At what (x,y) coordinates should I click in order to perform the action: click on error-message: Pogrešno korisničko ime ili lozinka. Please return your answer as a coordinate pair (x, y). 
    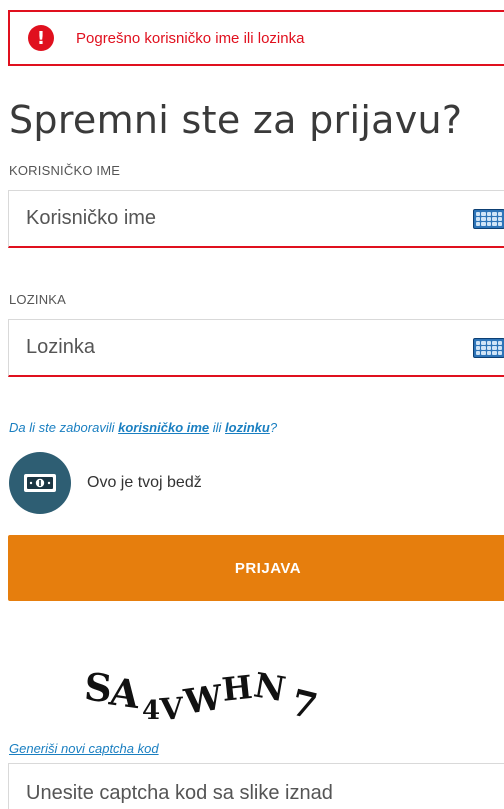
    Looking at the image, I should click on (190, 38).